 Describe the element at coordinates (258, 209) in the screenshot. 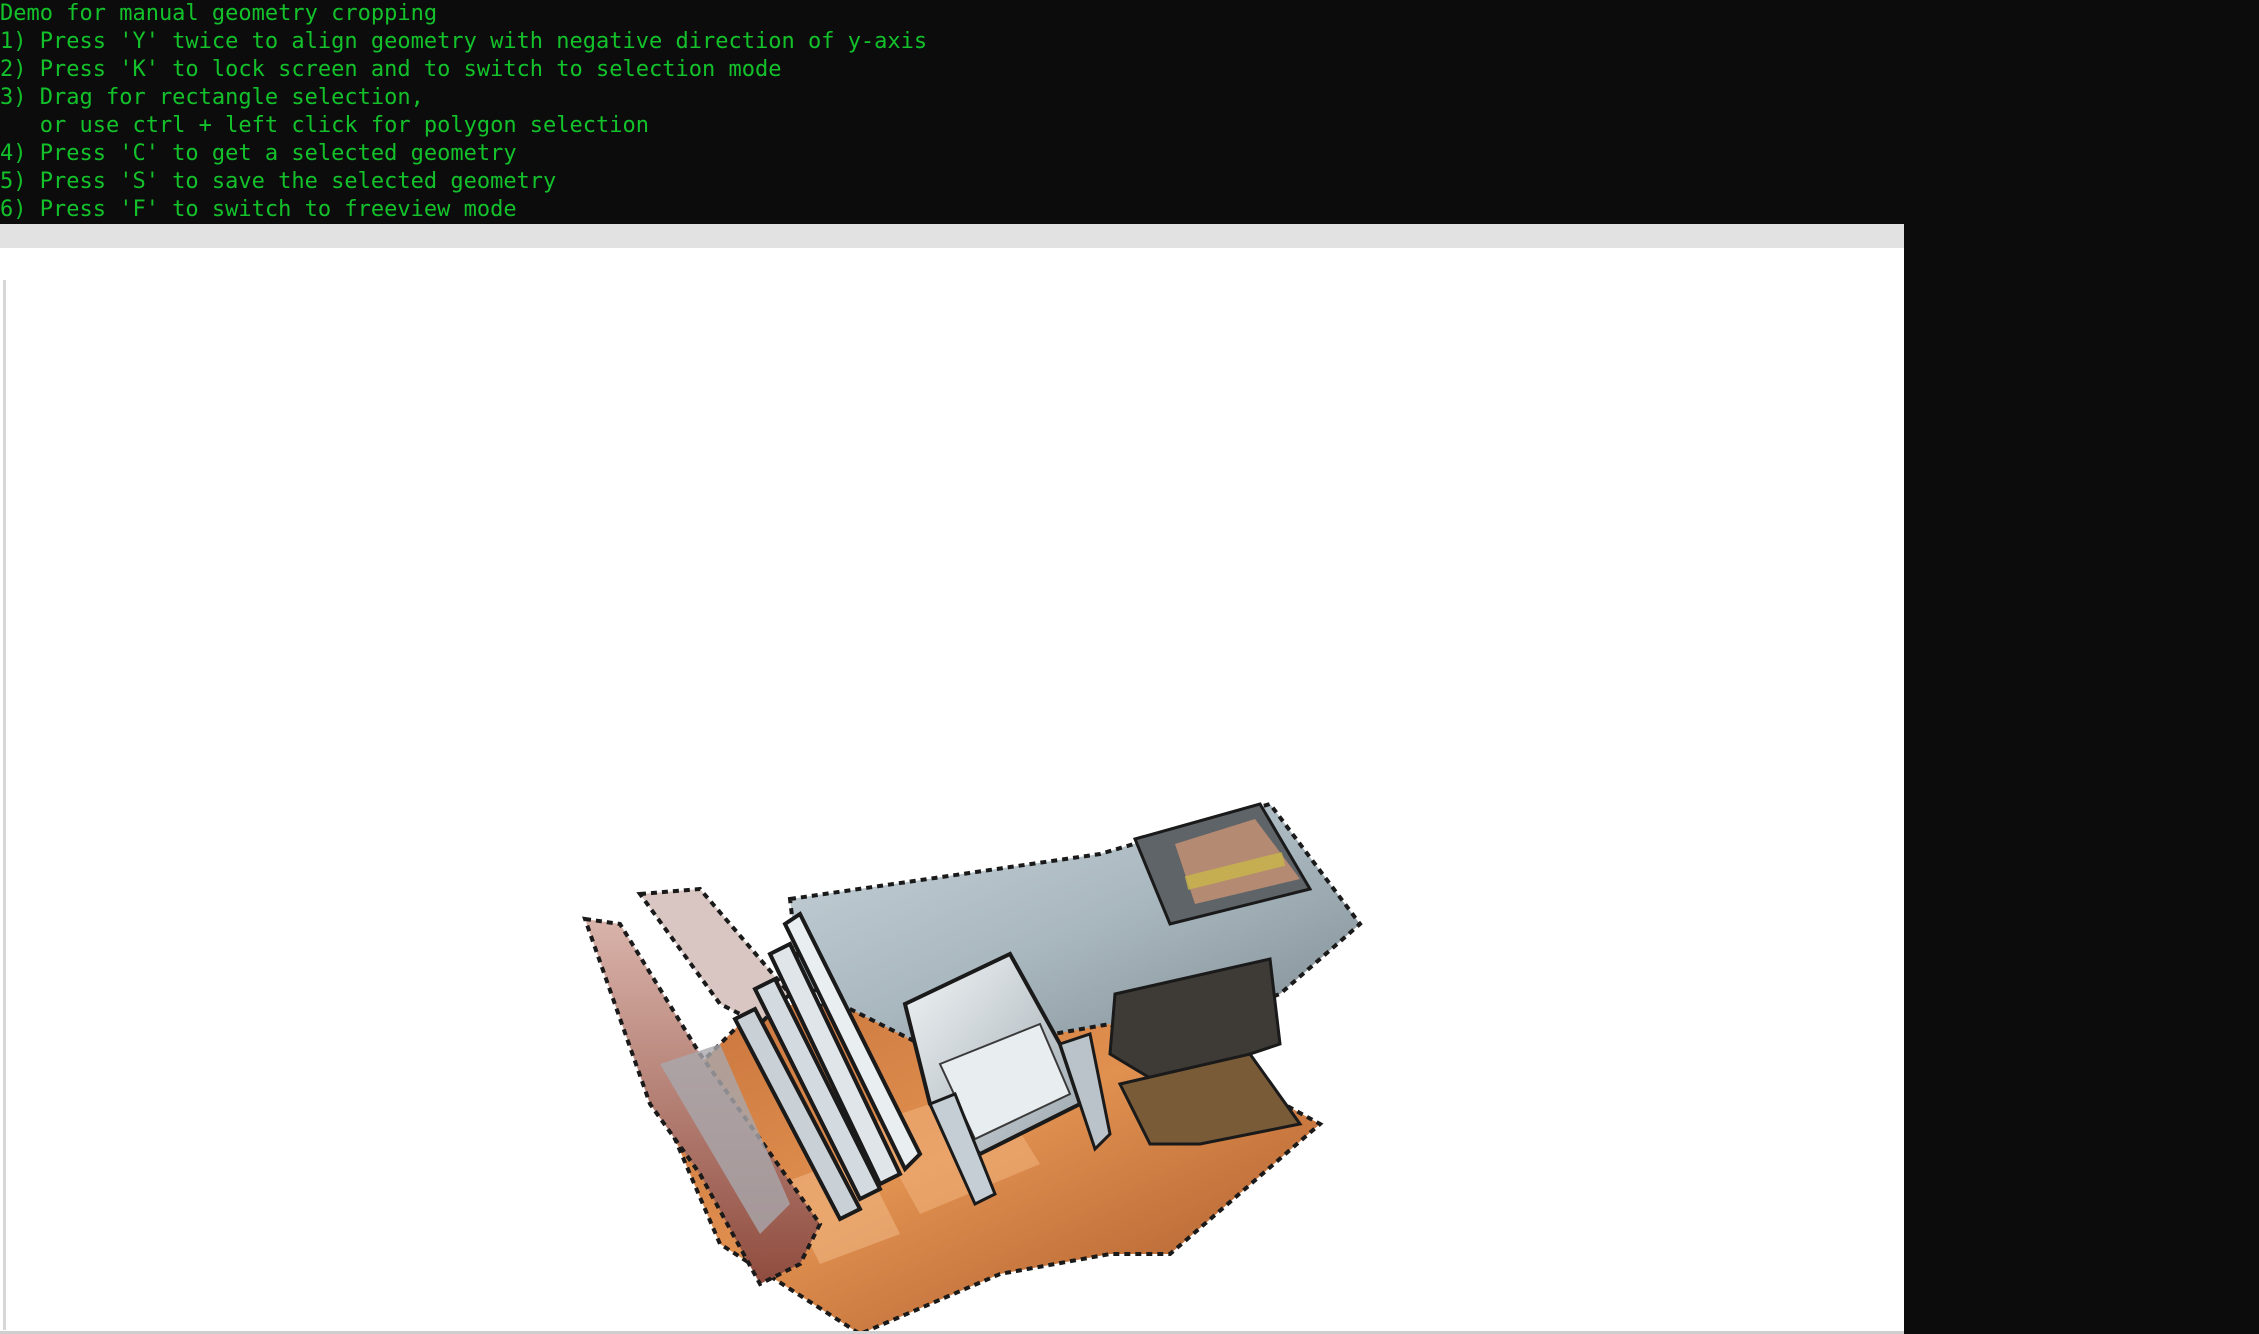

I see `console-line-step-6: 6) Press 'F' to switch to freeview mode` at that location.